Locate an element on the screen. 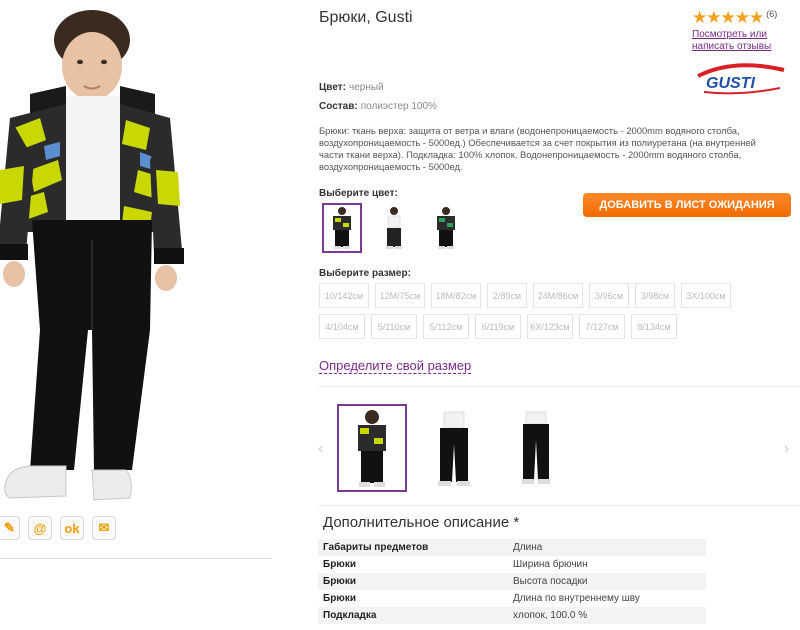  gallery-thumbnails is located at coordinates (454, 448).